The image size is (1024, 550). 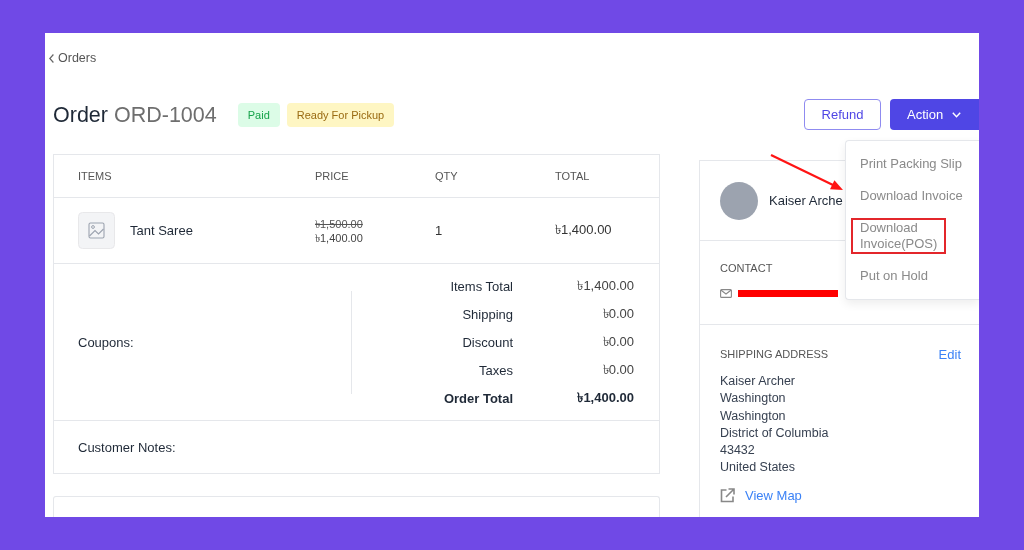 What do you see at coordinates (911, 196) in the screenshot?
I see `menu-item: Download Invoice` at bounding box center [911, 196].